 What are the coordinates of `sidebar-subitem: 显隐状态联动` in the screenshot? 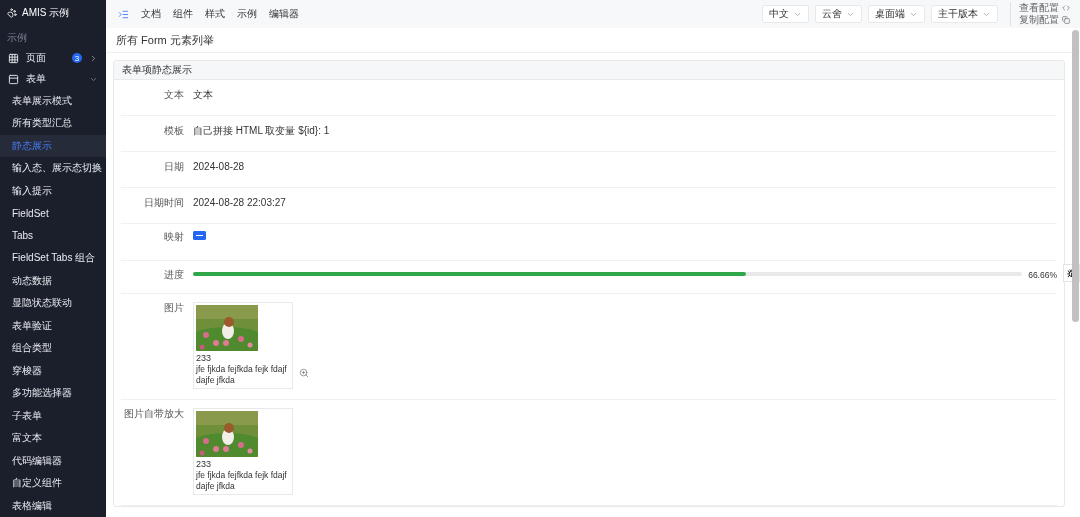 It's located at (53, 303).